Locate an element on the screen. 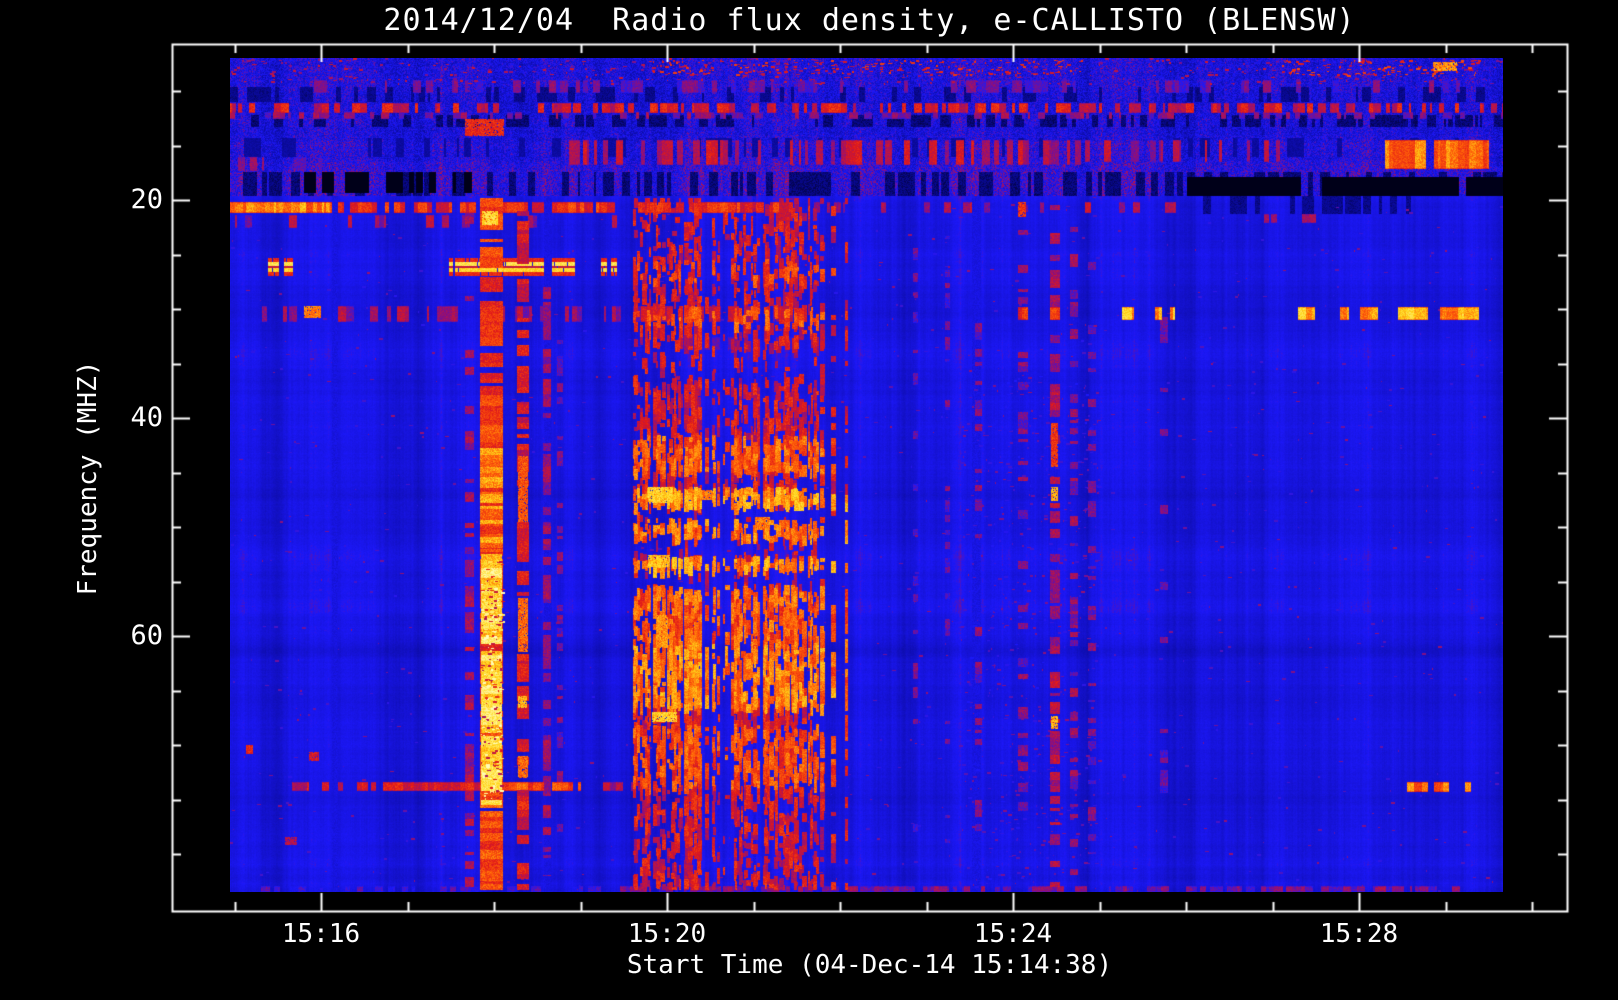 The height and width of the screenshot is (1000, 1618). y-axis-label: Frequency (MHZ) is located at coordinates (88, 478).